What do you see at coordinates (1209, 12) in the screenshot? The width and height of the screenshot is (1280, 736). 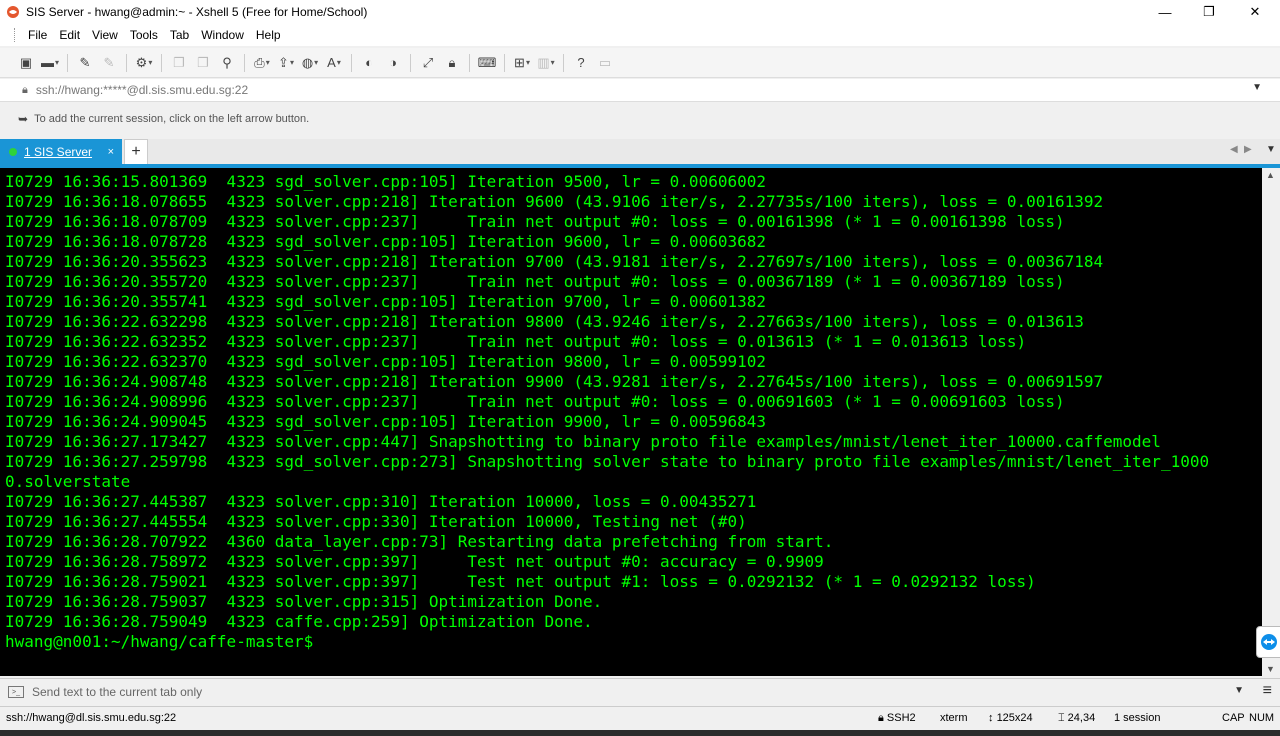 I see `maximize-button: ❐` at bounding box center [1209, 12].